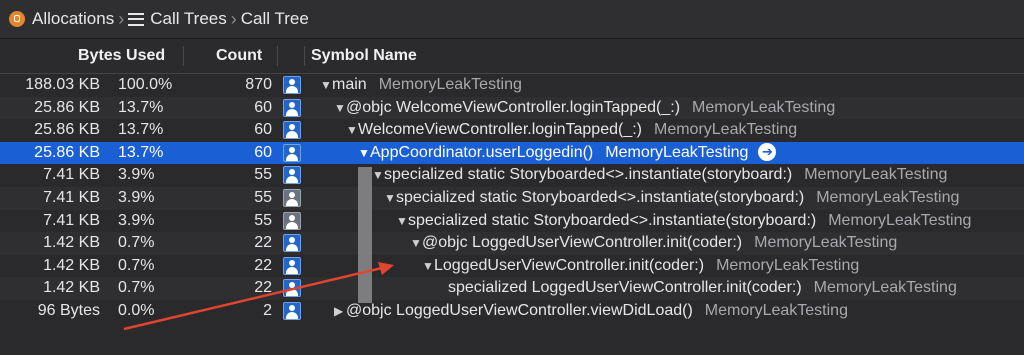 This screenshot has height=355, width=1024. Describe the element at coordinates (258, 84) in the screenshot. I see `count-cell: 870` at that location.